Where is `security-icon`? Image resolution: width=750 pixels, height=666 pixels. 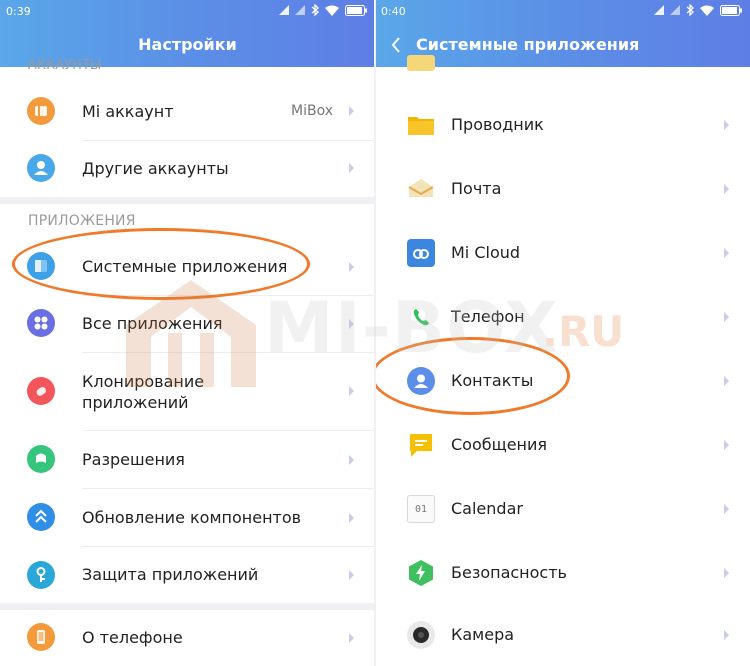 security-icon is located at coordinates (421, 573).